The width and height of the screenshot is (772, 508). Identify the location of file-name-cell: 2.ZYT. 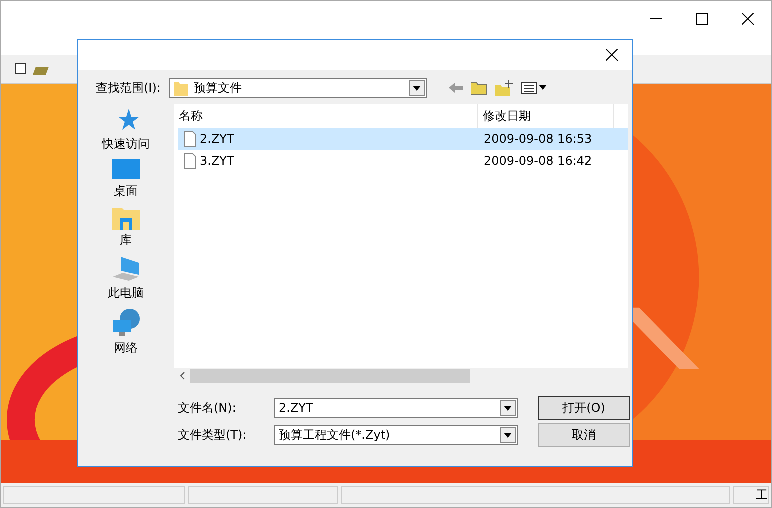
(328, 139).